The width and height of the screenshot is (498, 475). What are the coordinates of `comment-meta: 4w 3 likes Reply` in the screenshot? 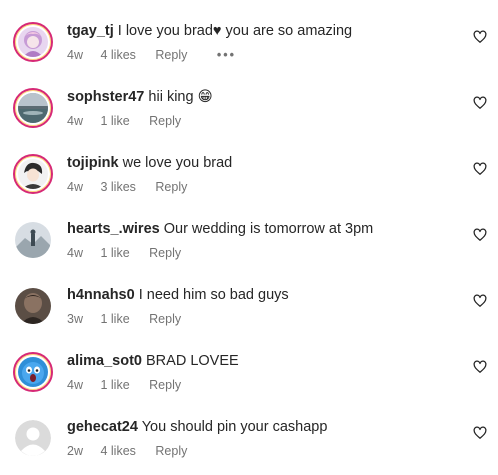 It's located at (134, 187).